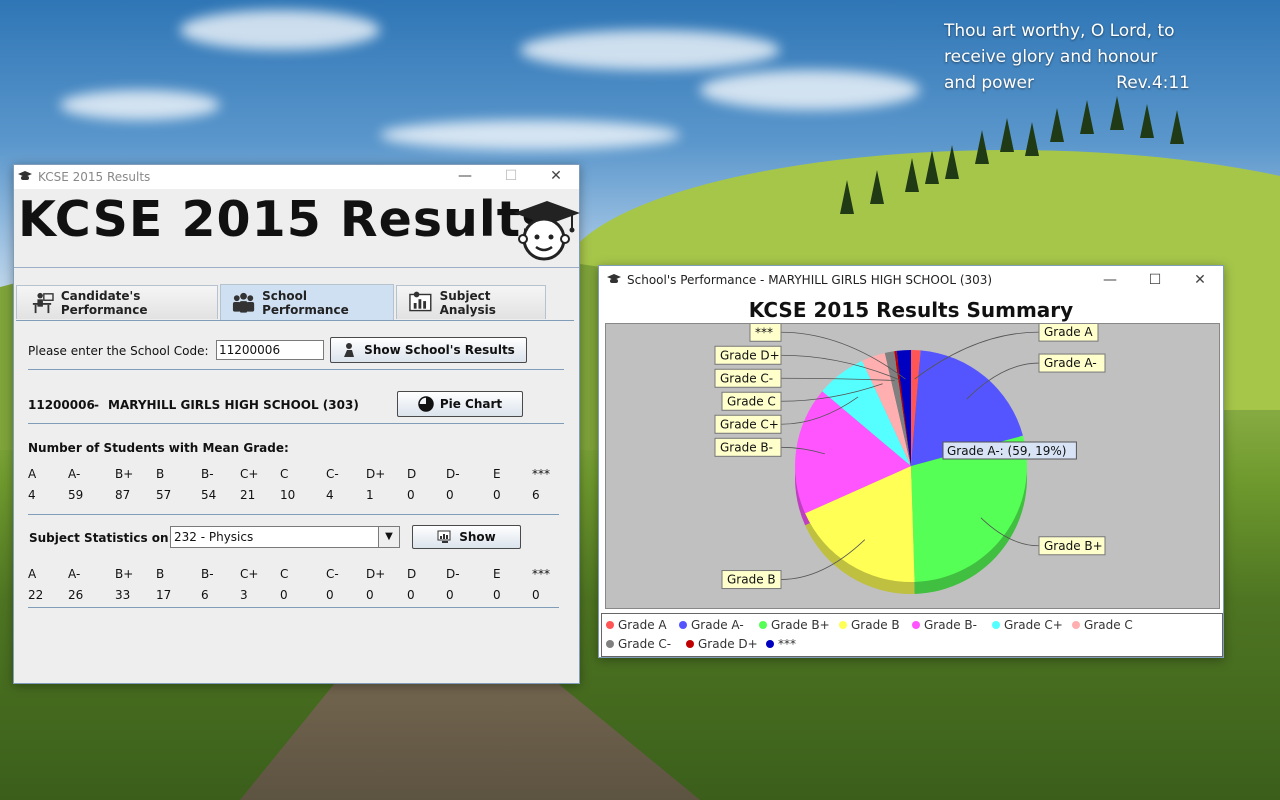 This screenshot has width=1280, height=800. What do you see at coordinates (248, 495) in the screenshot?
I see `mean-grade-count: 21` at bounding box center [248, 495].